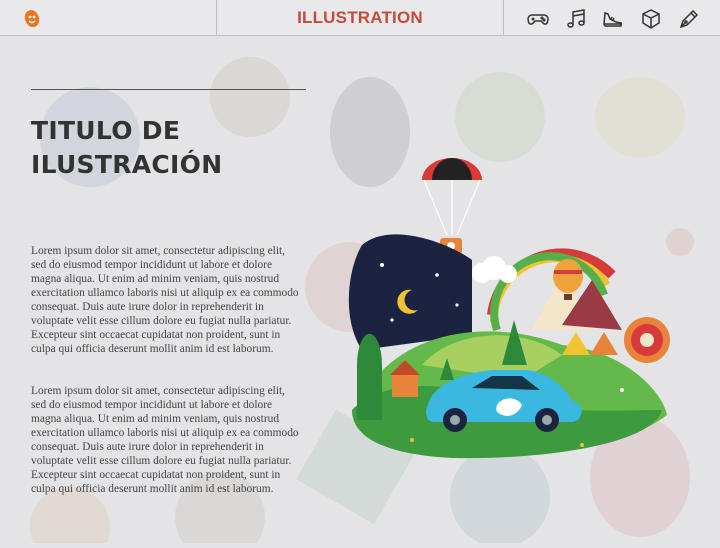 The height and width of the screenshot is (548, 720). I want to click on heading-line-1: TITULO DE, so click(106, 130).